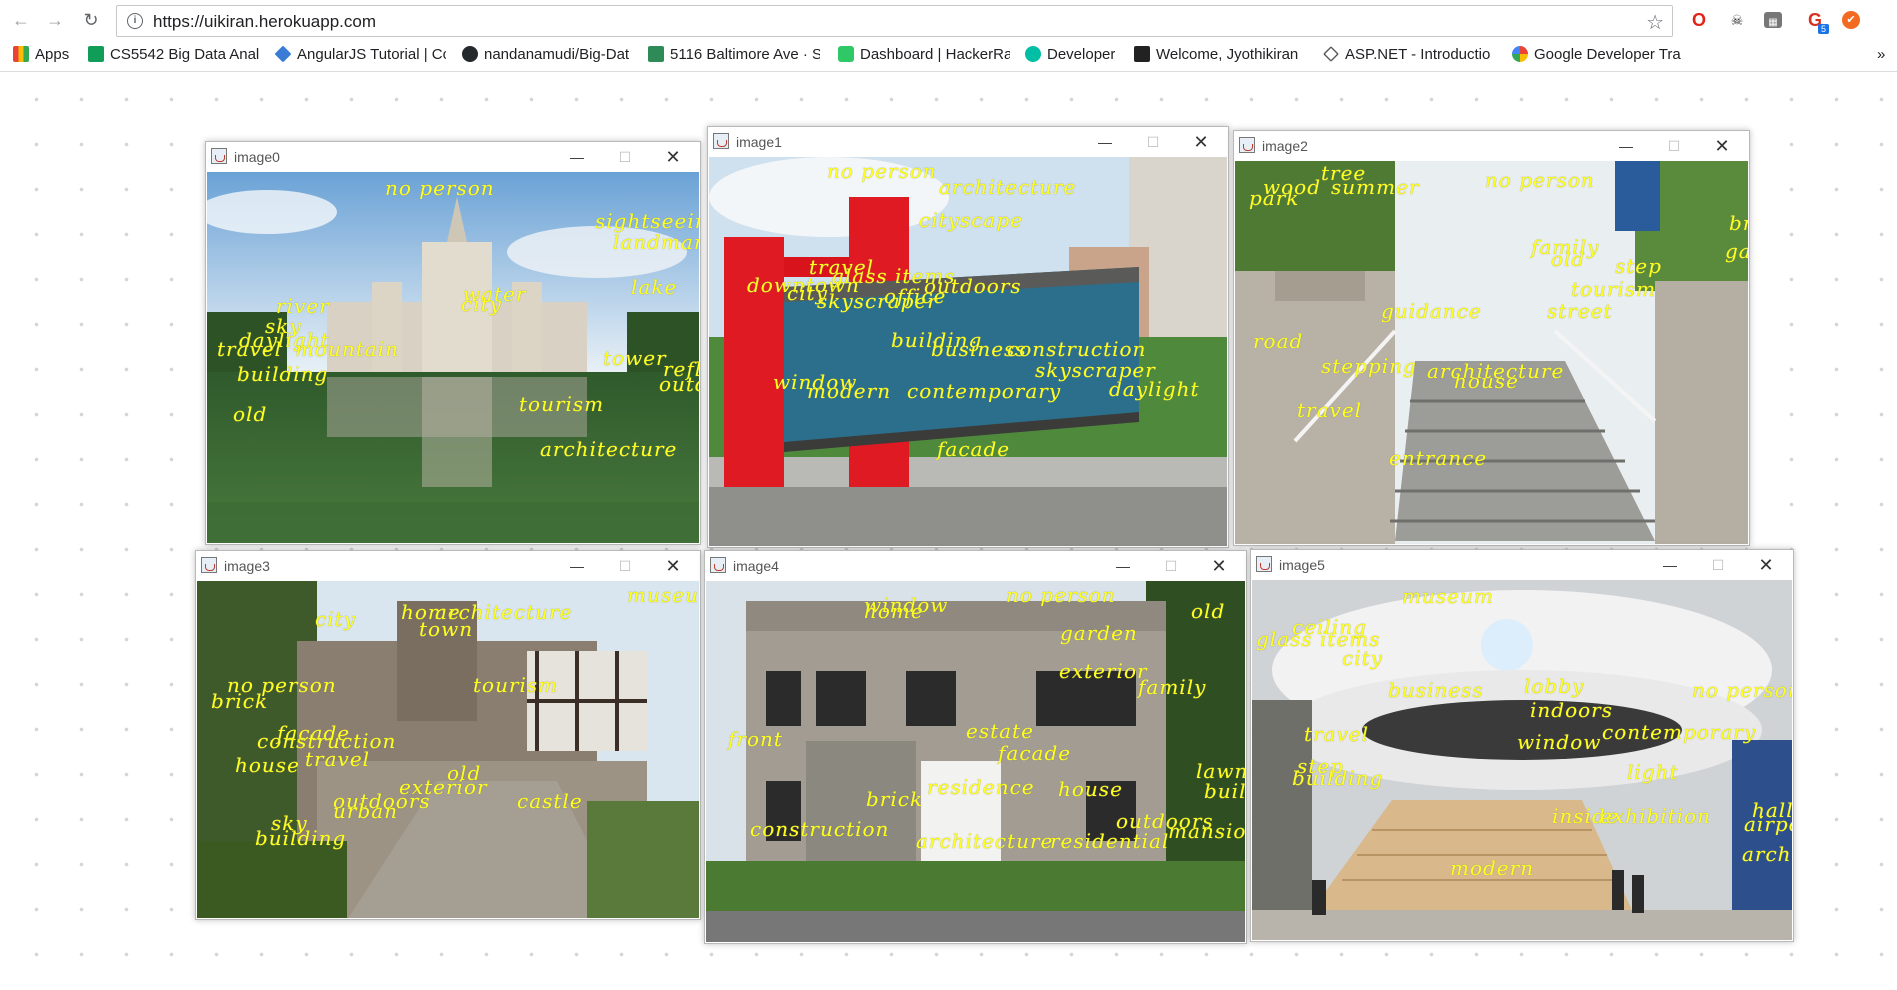 The width and height of the screenshot is (1897, 990). What do you see at coordinates (935, 54) in the screenshot?
I see `bookmark-label: Dashboard | HackerRa` at bounding box center [935, 54].